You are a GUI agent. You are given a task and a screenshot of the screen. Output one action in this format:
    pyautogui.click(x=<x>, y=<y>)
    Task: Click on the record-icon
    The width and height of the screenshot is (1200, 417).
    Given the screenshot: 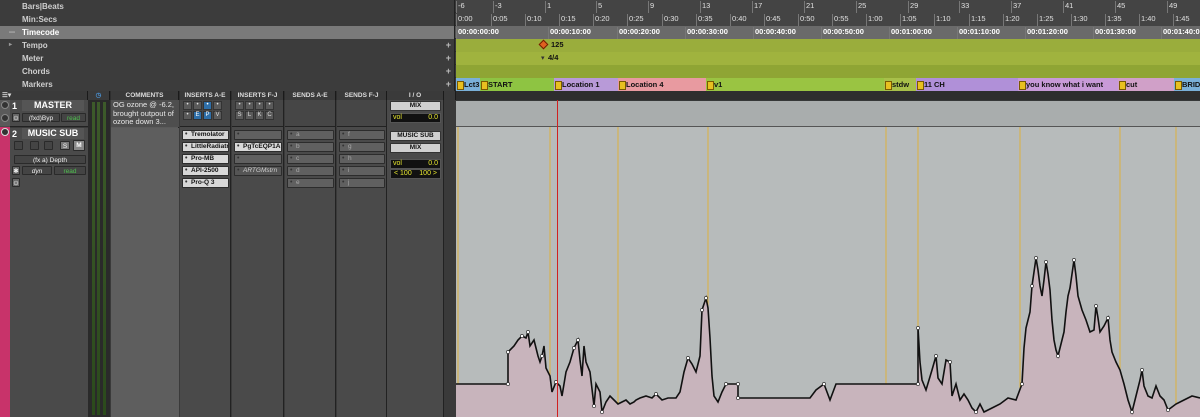 What is the action you would take?
    pyautogui.click(x=5, y=105)
    